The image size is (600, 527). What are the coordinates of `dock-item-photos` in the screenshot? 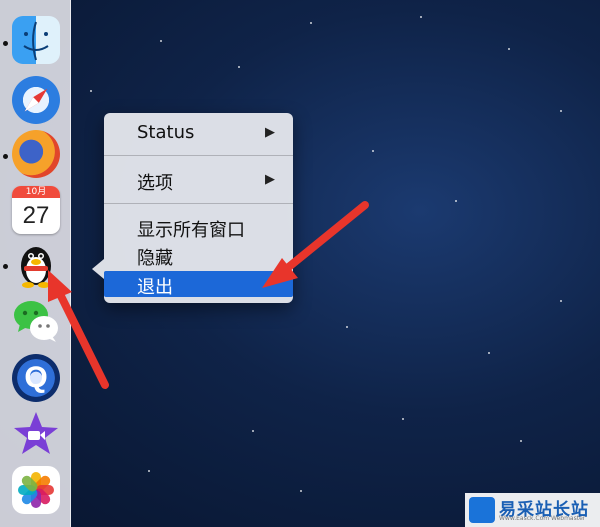 It's located at (36, 490).